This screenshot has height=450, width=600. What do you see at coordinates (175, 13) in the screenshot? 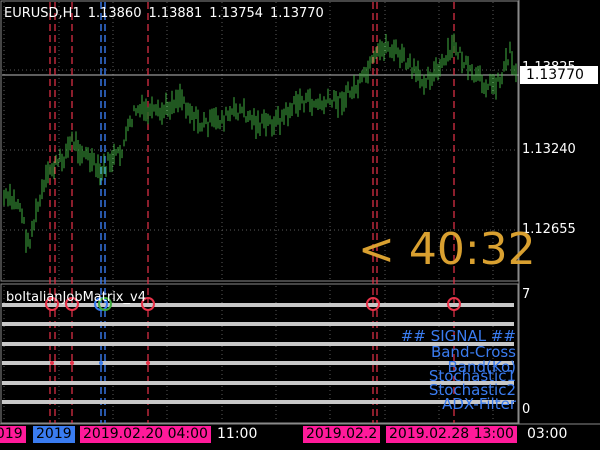
I see `high-value: 1.13881` at bounding box center [175, 13].